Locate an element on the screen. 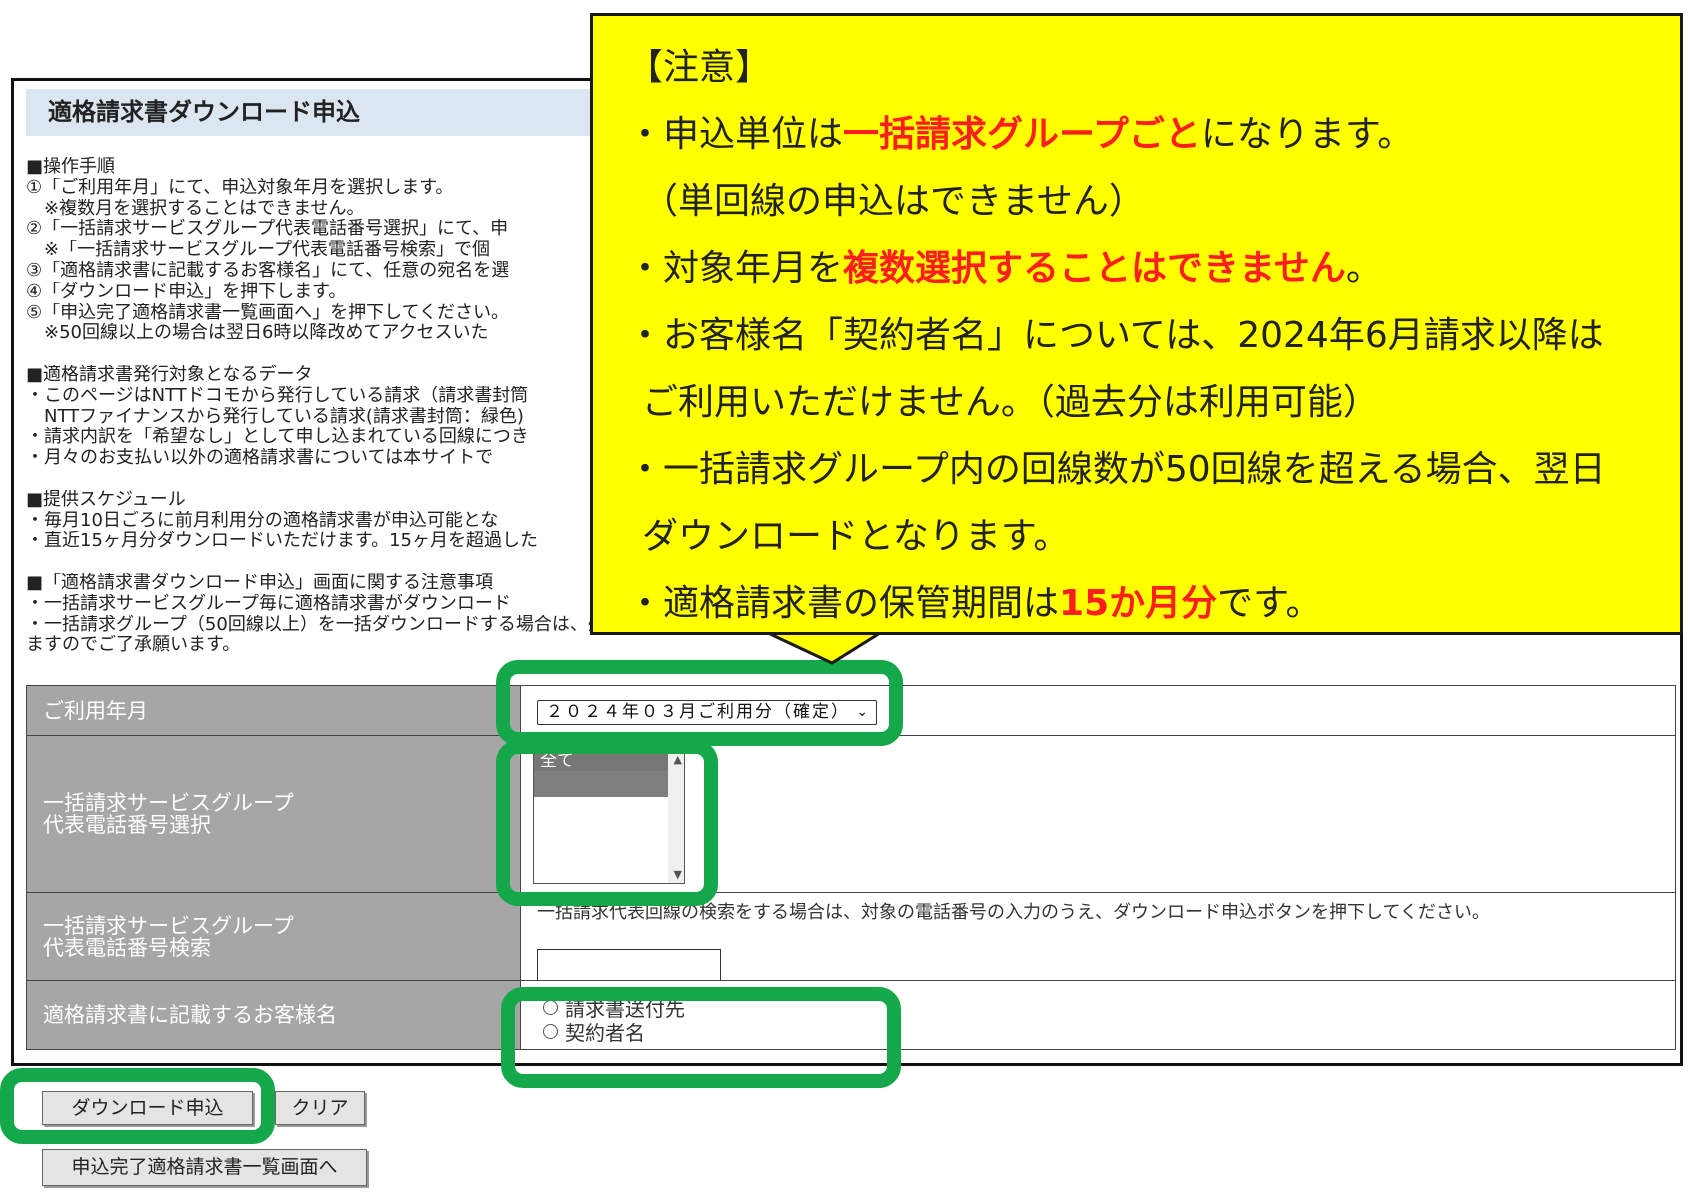 The width and height of the screenshot is (1688, 1197). usage-month-label: ご利用年月 is located at coordinates (274, 710).